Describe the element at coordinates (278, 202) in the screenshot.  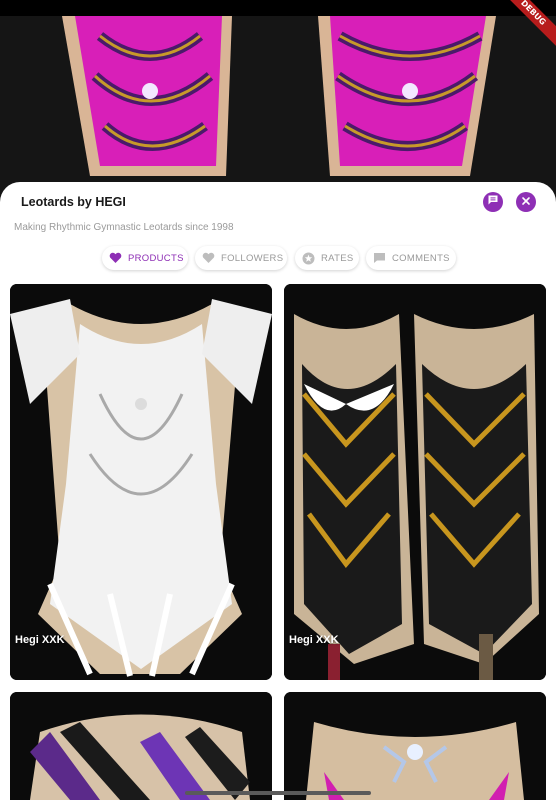
I see `sheet-header: Leotards by HEGI` at that location.